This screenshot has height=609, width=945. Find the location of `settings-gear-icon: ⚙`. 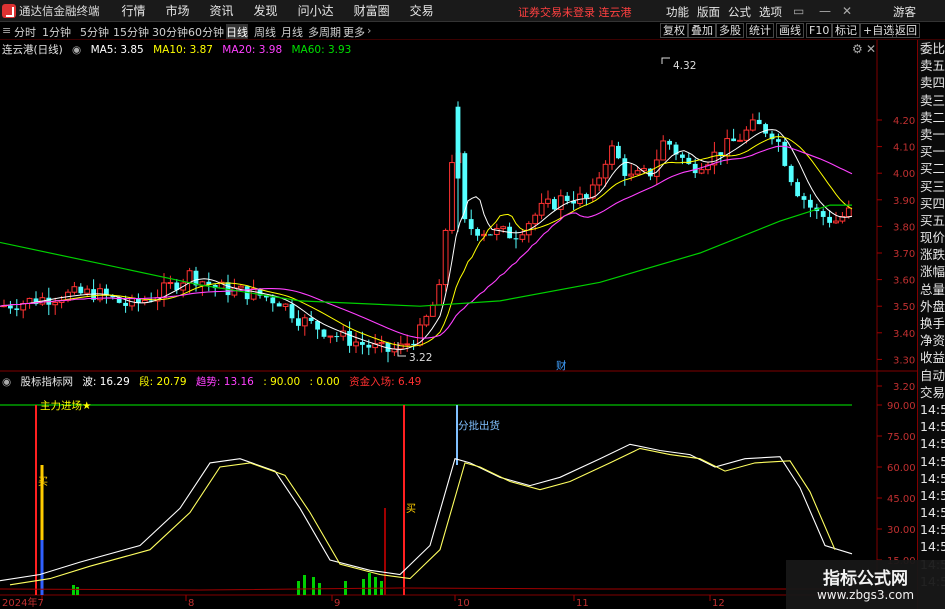

settings-gear-icon: ⚙ is located at coordinates (857, 49).